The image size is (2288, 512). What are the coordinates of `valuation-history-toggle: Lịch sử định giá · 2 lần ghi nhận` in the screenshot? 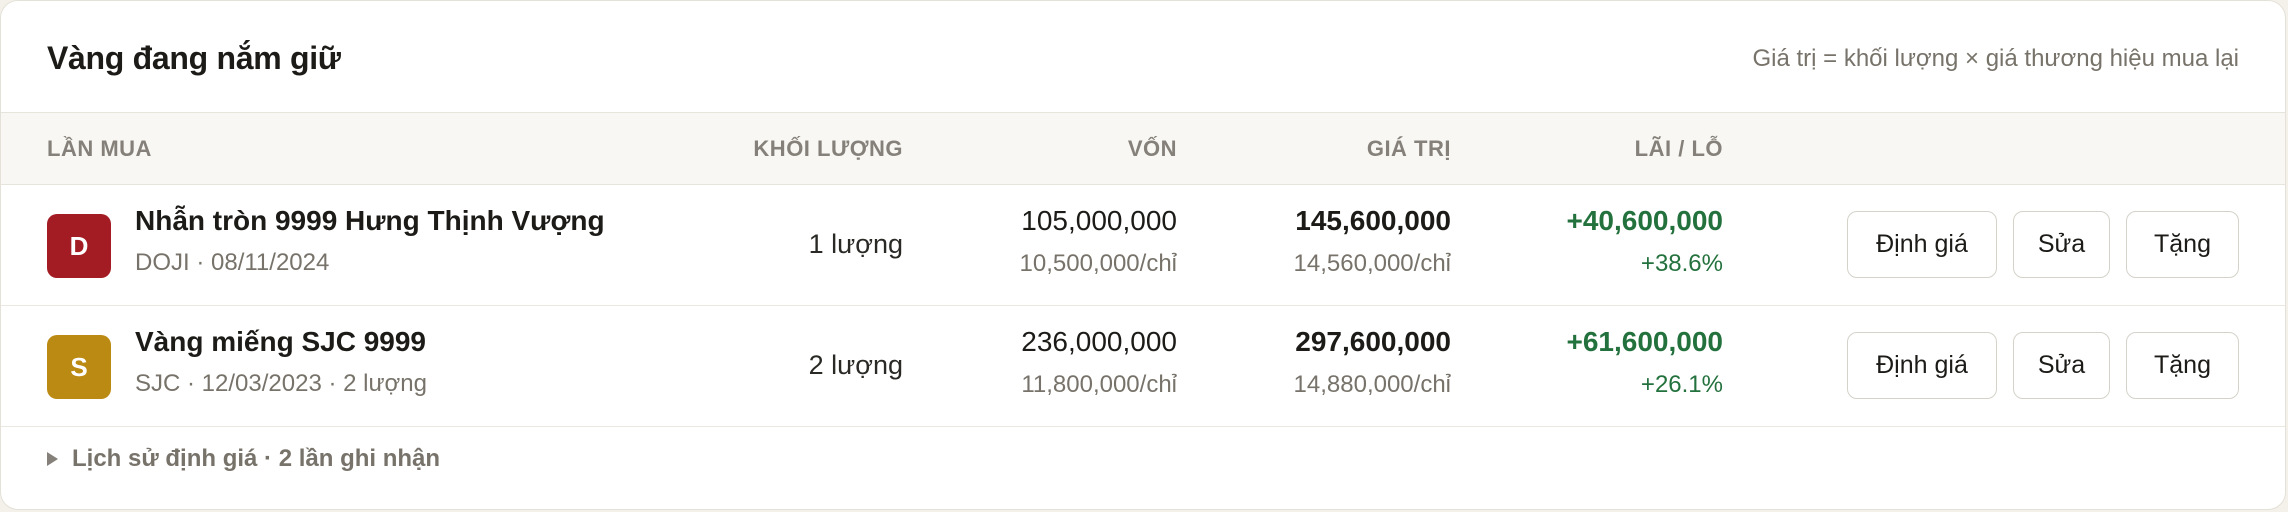 It's located at (243, 459).